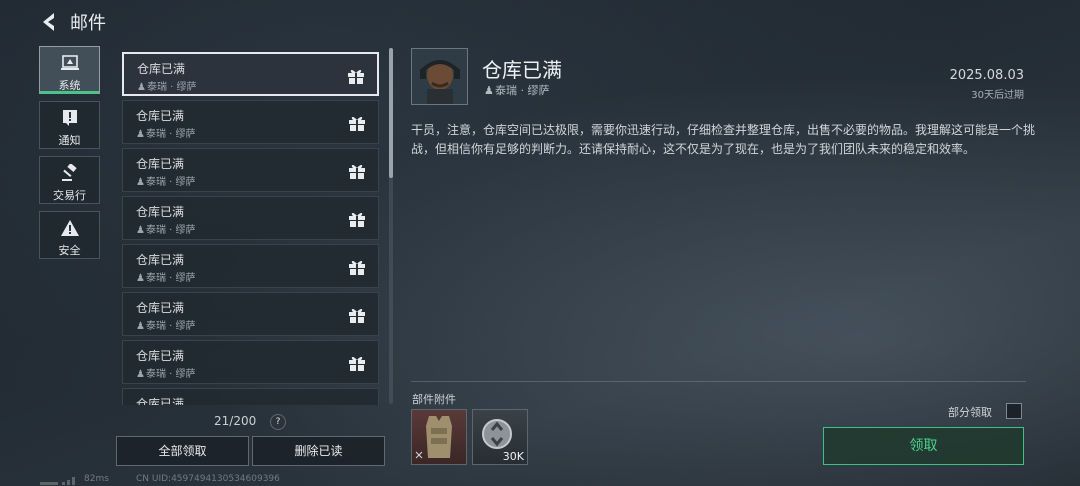 The height and width of the screenshot is (486, 1080). What do you see at coordinates (50, 22) in the screenshot?
I see `back-arrow-icon` at bounding box center [50, 22].